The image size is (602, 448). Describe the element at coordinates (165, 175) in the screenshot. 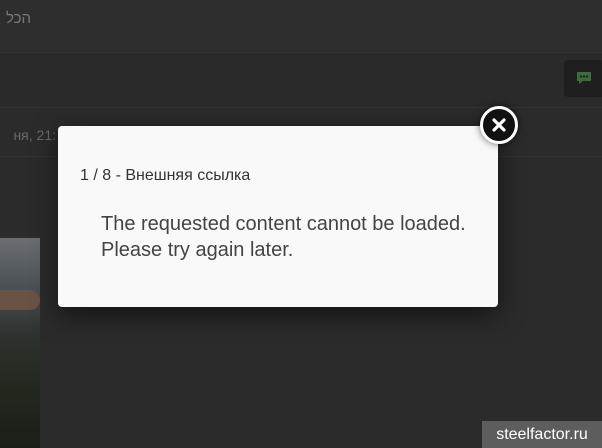

I see `modal-title: 1 / 8 - Внешняя ссылка` at that location.